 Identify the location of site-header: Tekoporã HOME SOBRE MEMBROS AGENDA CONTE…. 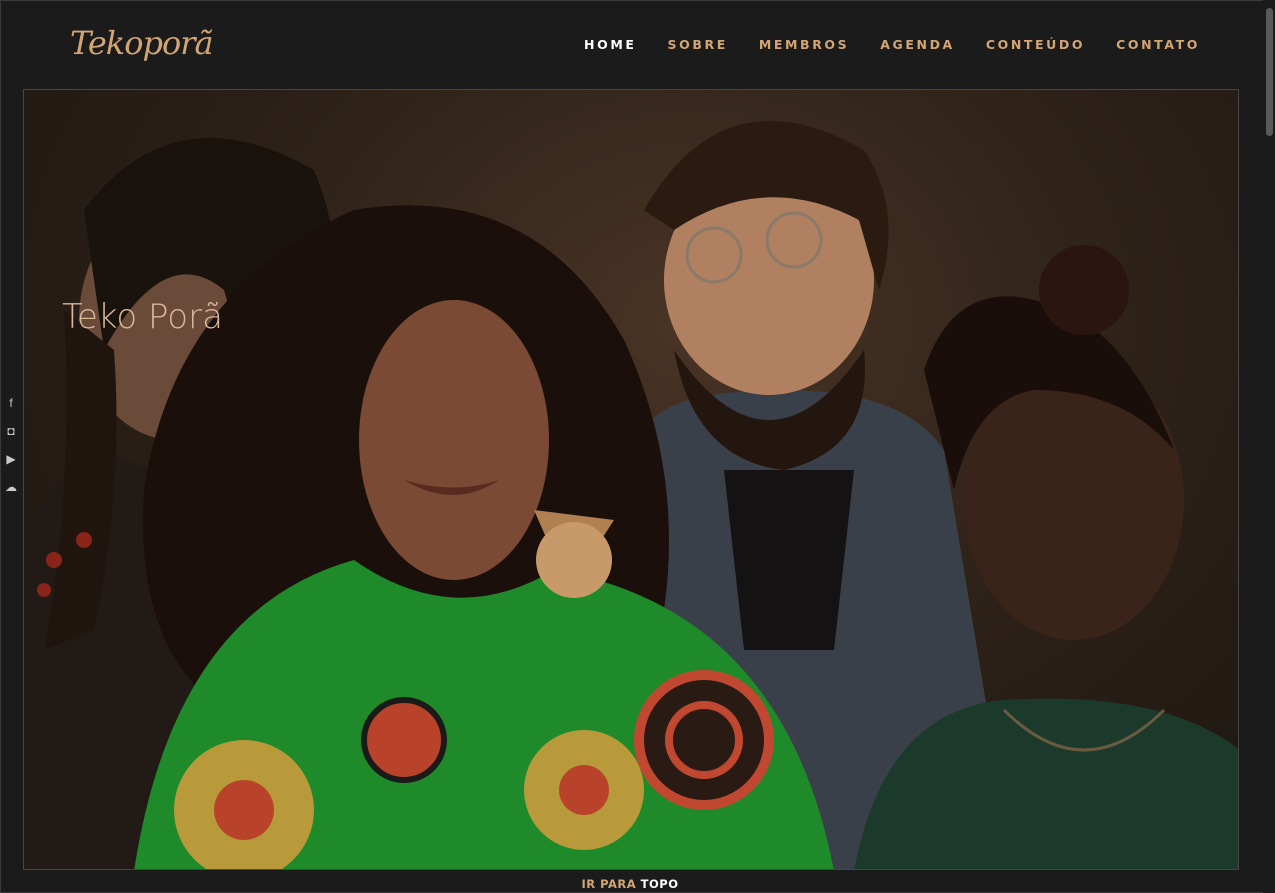
(637, 44).